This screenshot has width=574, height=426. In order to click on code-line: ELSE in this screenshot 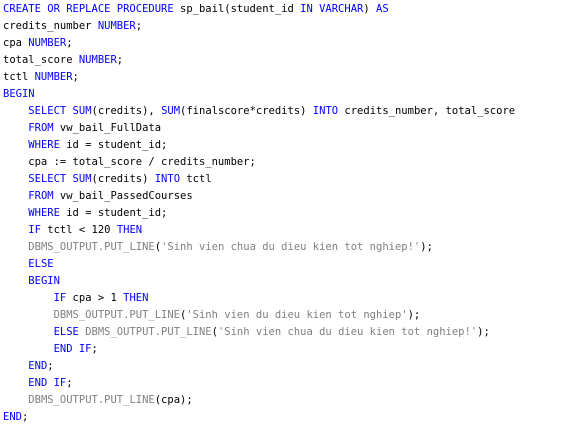, I will do `click(28, 264)`.